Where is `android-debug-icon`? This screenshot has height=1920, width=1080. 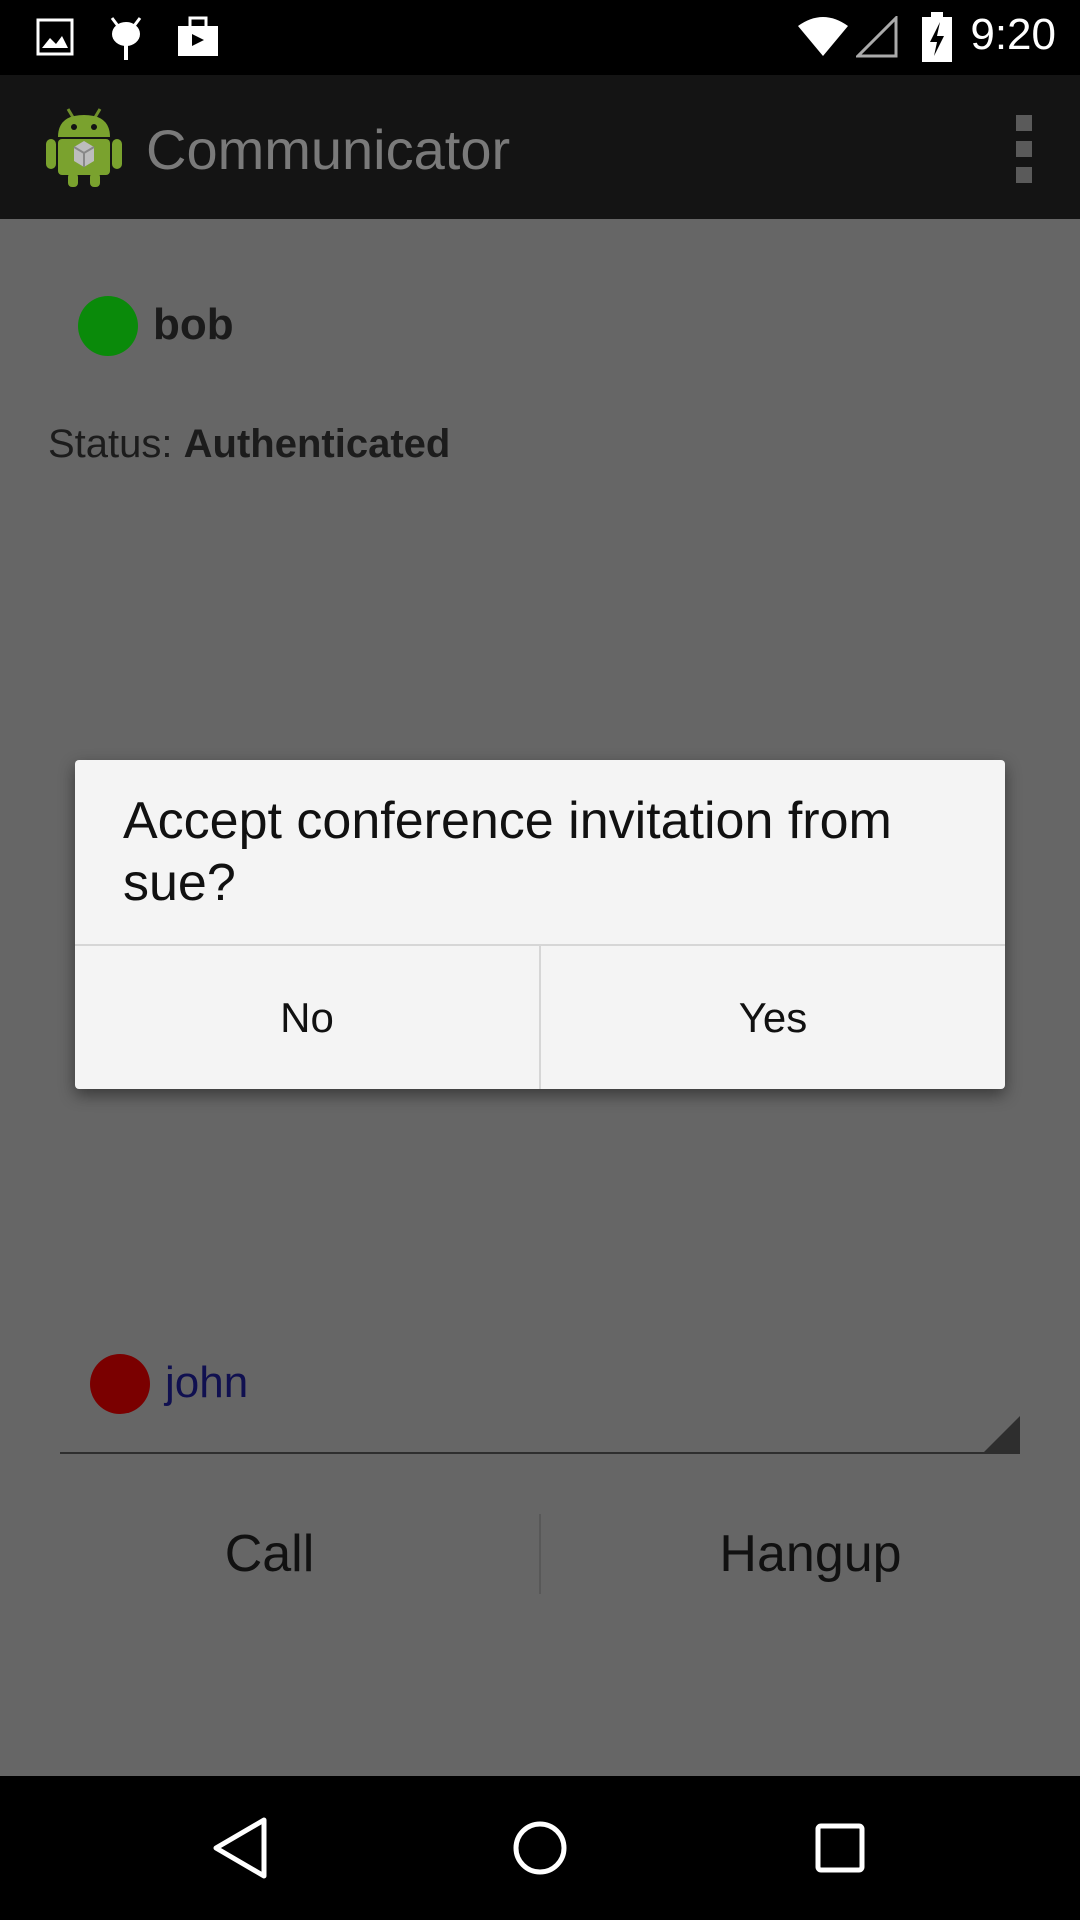 android-debug-icon is located at coordinates (126, 40).